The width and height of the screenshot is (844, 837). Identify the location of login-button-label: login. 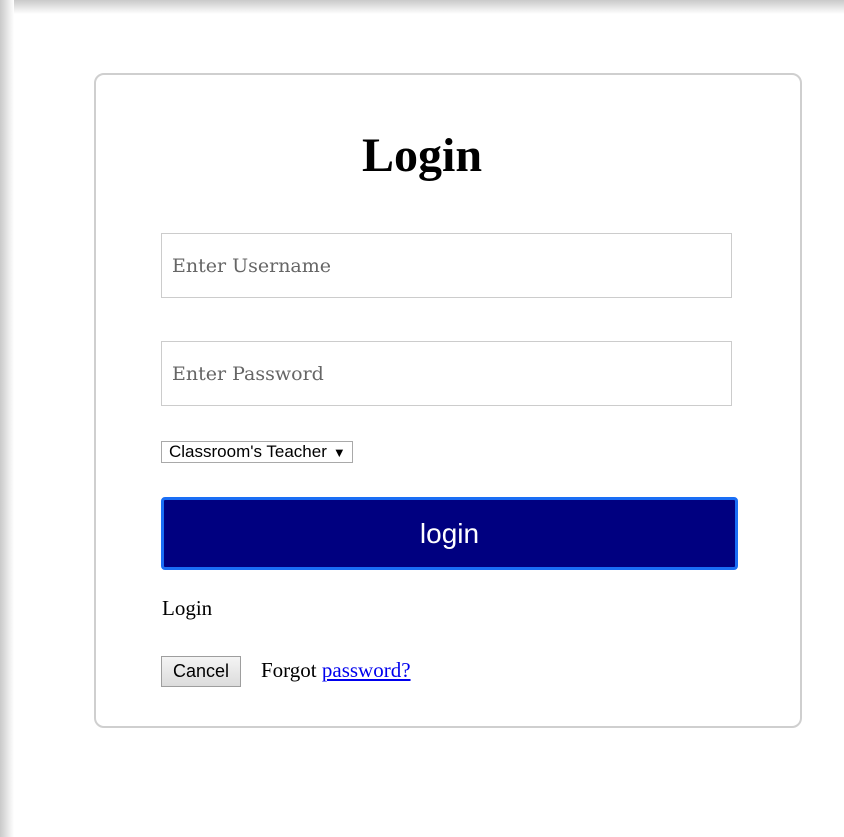
(449, 533).